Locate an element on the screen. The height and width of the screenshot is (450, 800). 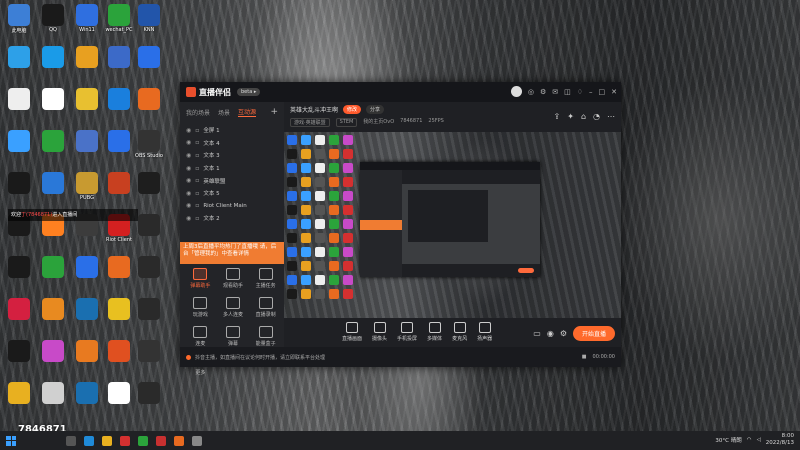
maximize-icon: □ is located at coordinates (602, 92).